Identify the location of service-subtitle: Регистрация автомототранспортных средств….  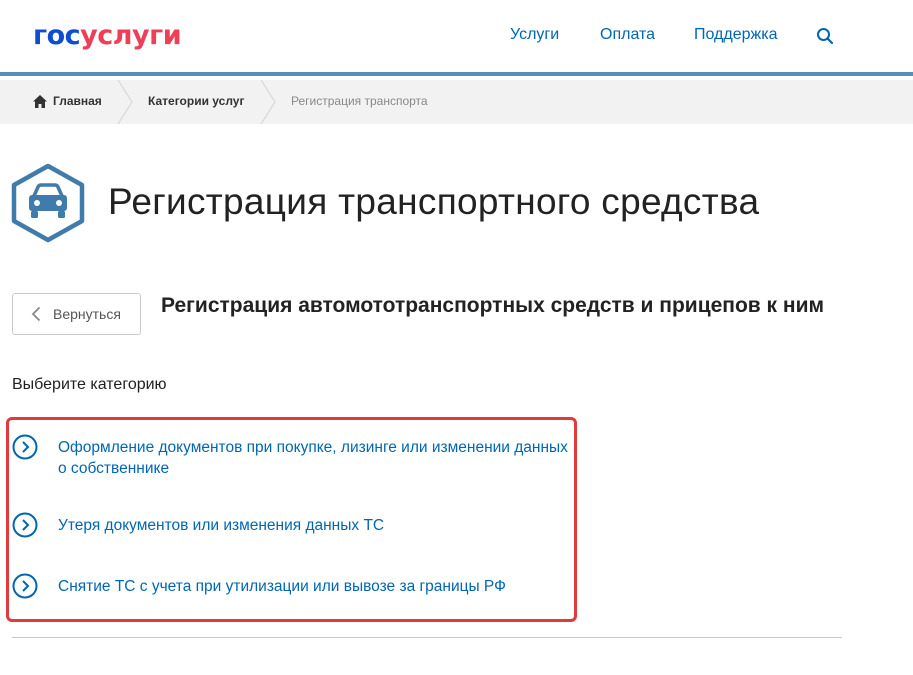
(493, 305).